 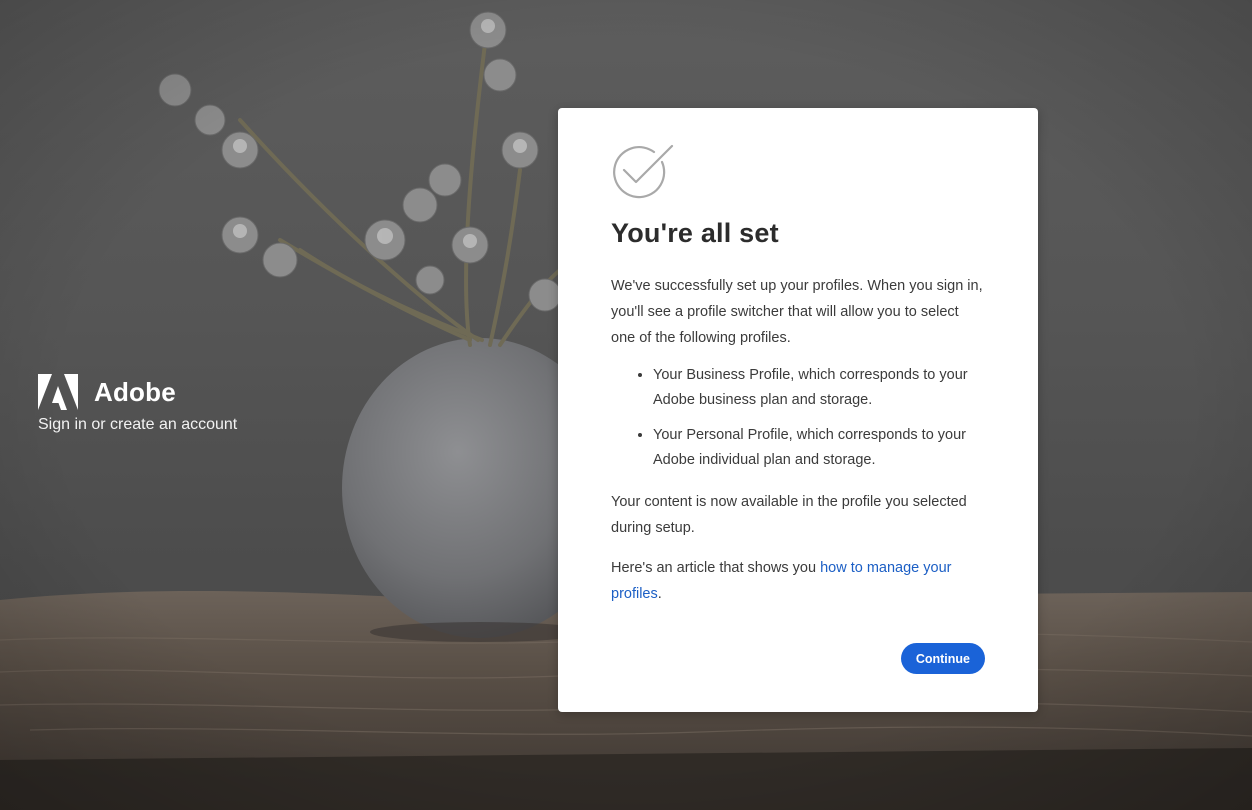 I want to click on article-suffix: ., so click(x=659, y=594).